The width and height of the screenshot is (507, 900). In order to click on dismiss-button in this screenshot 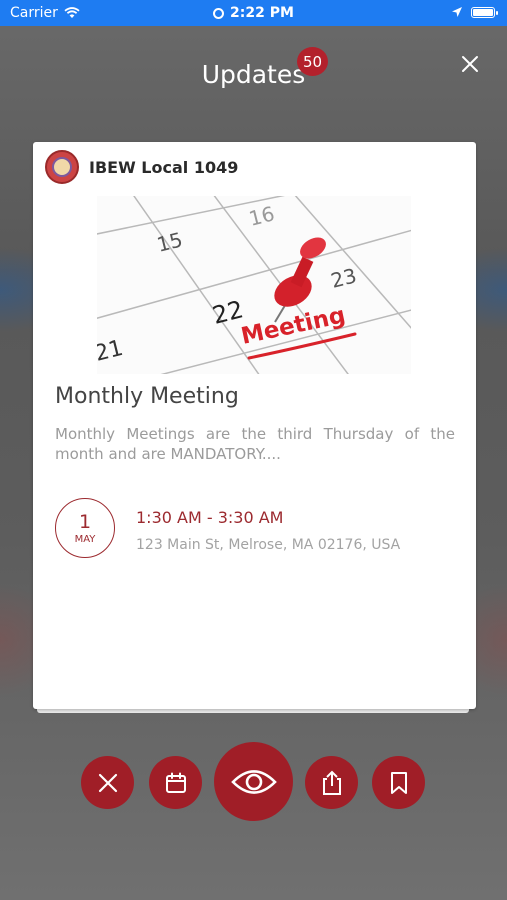, I will do `click(107, 782)`.